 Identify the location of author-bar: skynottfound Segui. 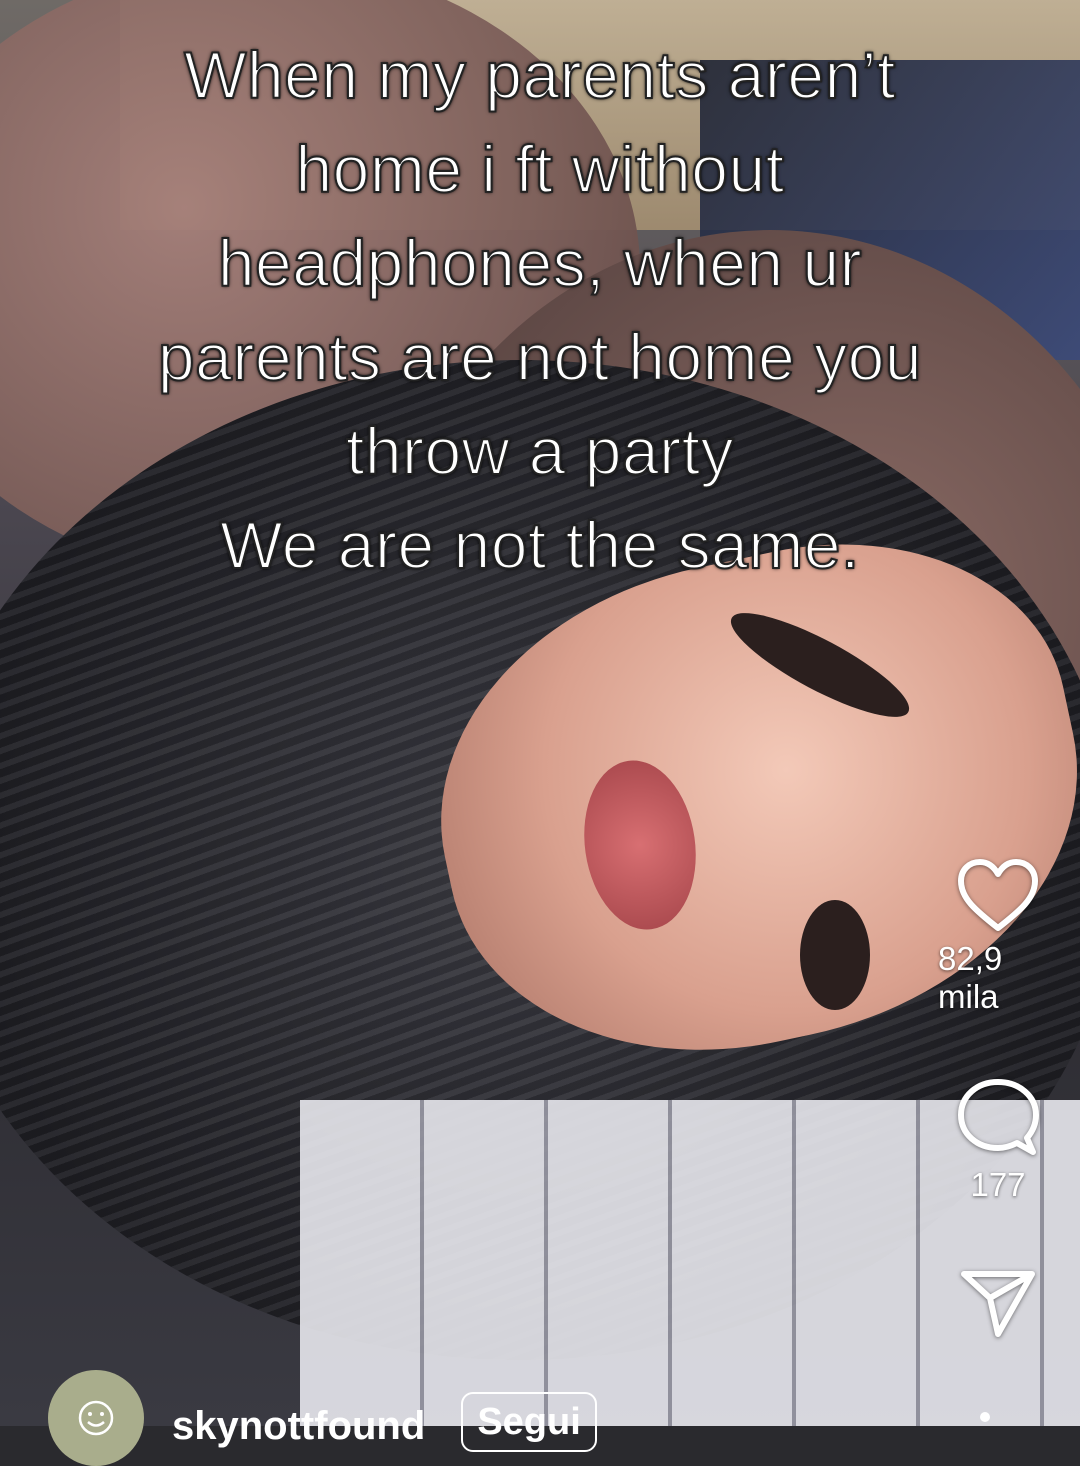
(322, 1418).